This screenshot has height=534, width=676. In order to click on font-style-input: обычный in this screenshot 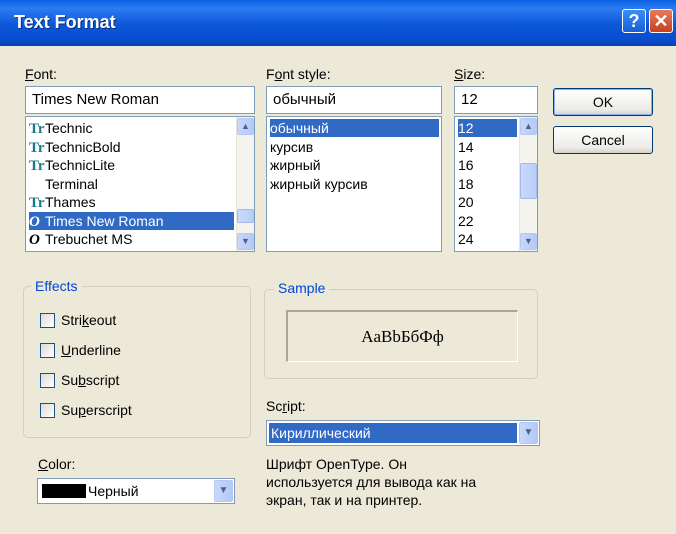, I will do `click(354, 100)`.